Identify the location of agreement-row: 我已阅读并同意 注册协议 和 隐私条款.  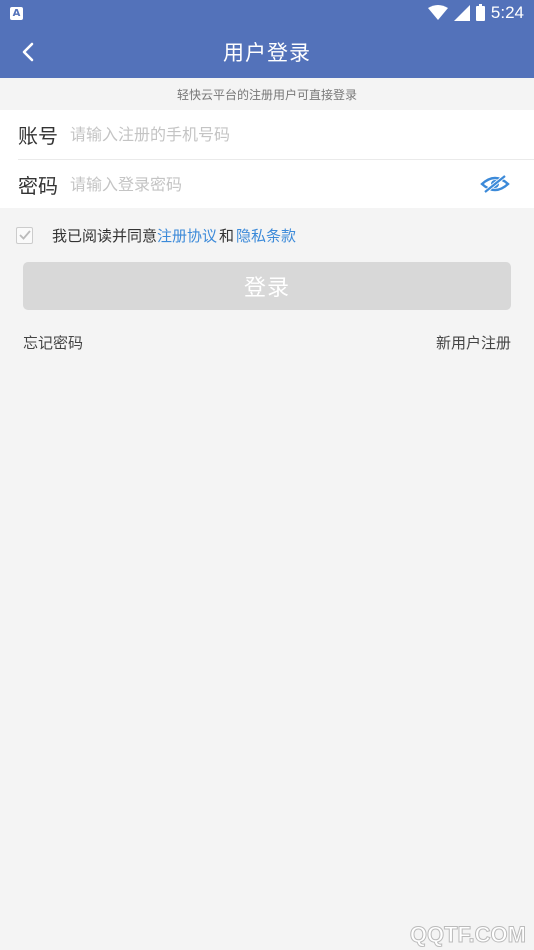
(267, 235).